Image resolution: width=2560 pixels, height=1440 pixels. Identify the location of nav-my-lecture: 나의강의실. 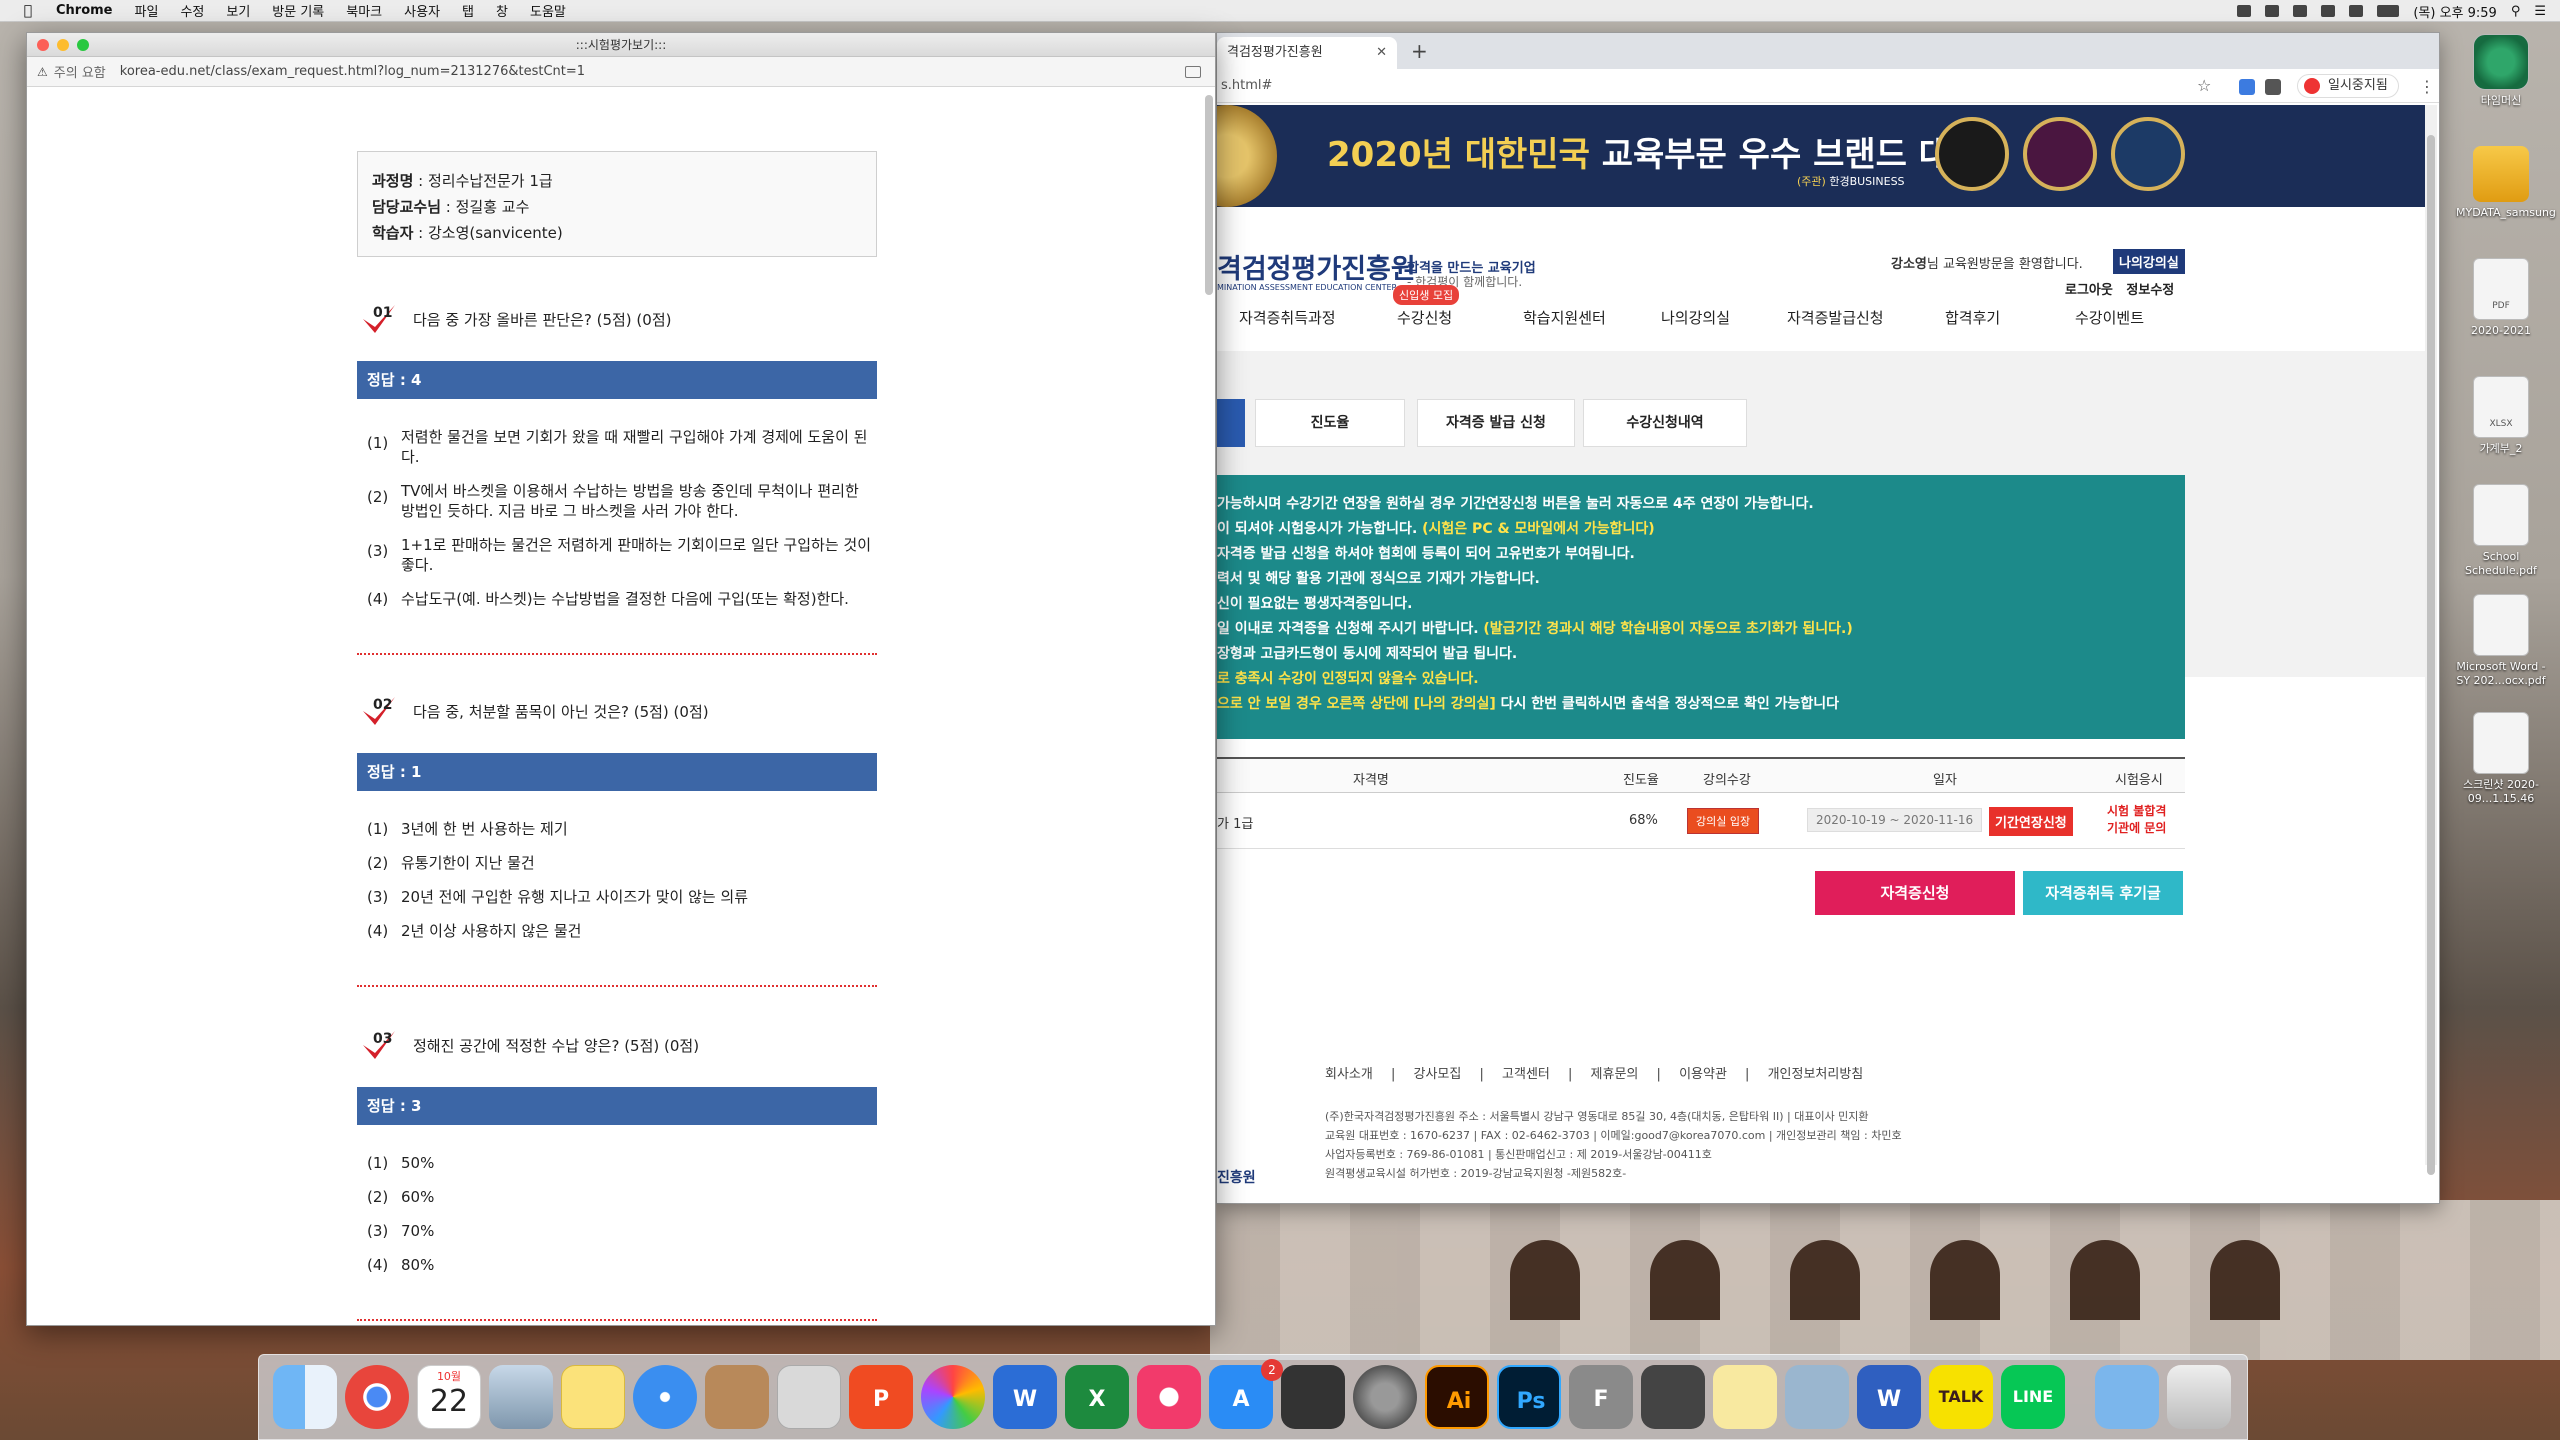
(1695, 317).